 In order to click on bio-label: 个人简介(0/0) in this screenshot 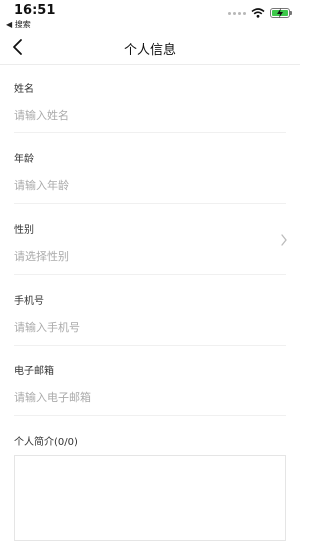, I will do `click(46, 442)`.